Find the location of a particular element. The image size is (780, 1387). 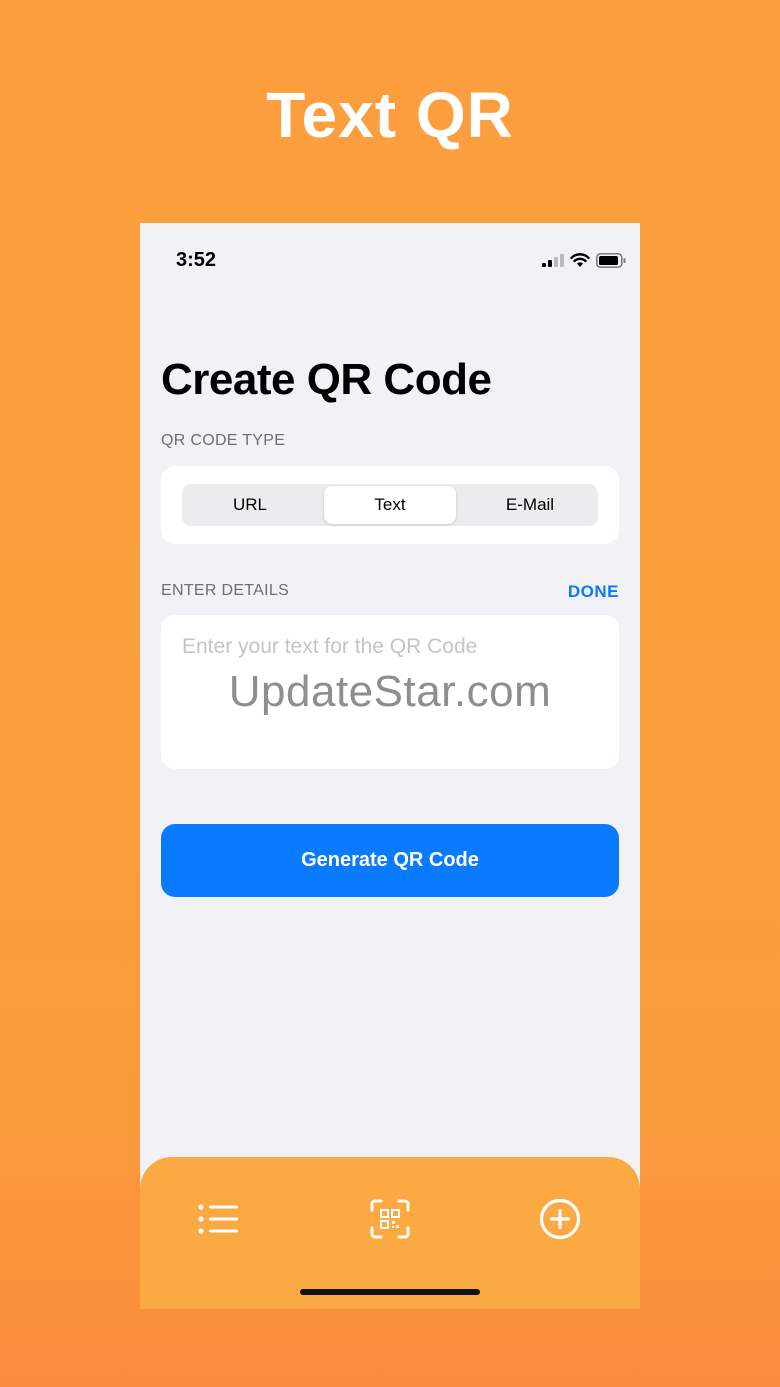

qr-type-card: URL Text E-Mail is located at coordinates (390, 505).